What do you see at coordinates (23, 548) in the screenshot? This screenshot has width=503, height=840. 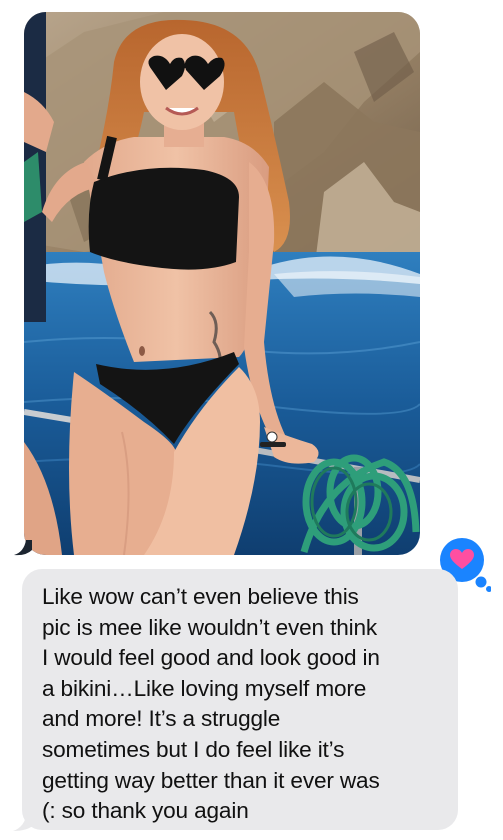 I see `photo-bubble-tail` at bounding box center [23, 548].